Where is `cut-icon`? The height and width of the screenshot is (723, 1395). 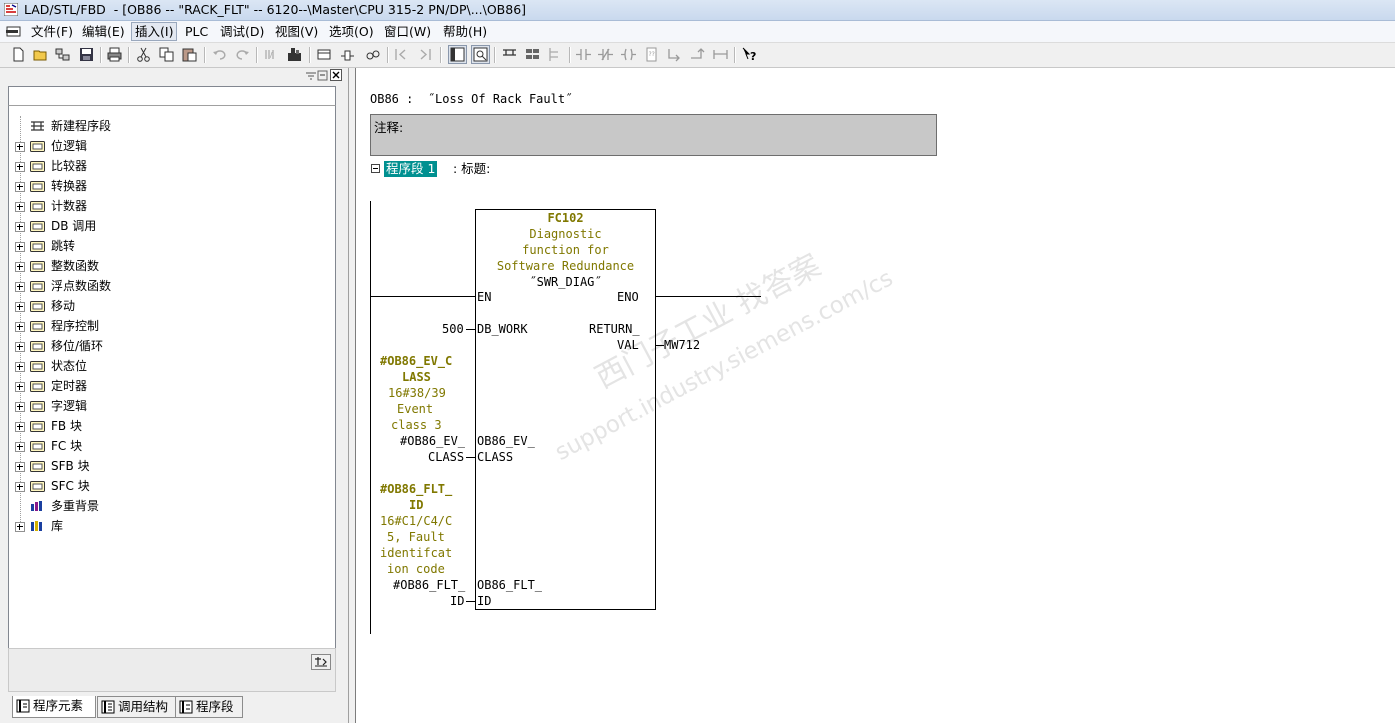
cut-icon is located at coordinates (143, 54).